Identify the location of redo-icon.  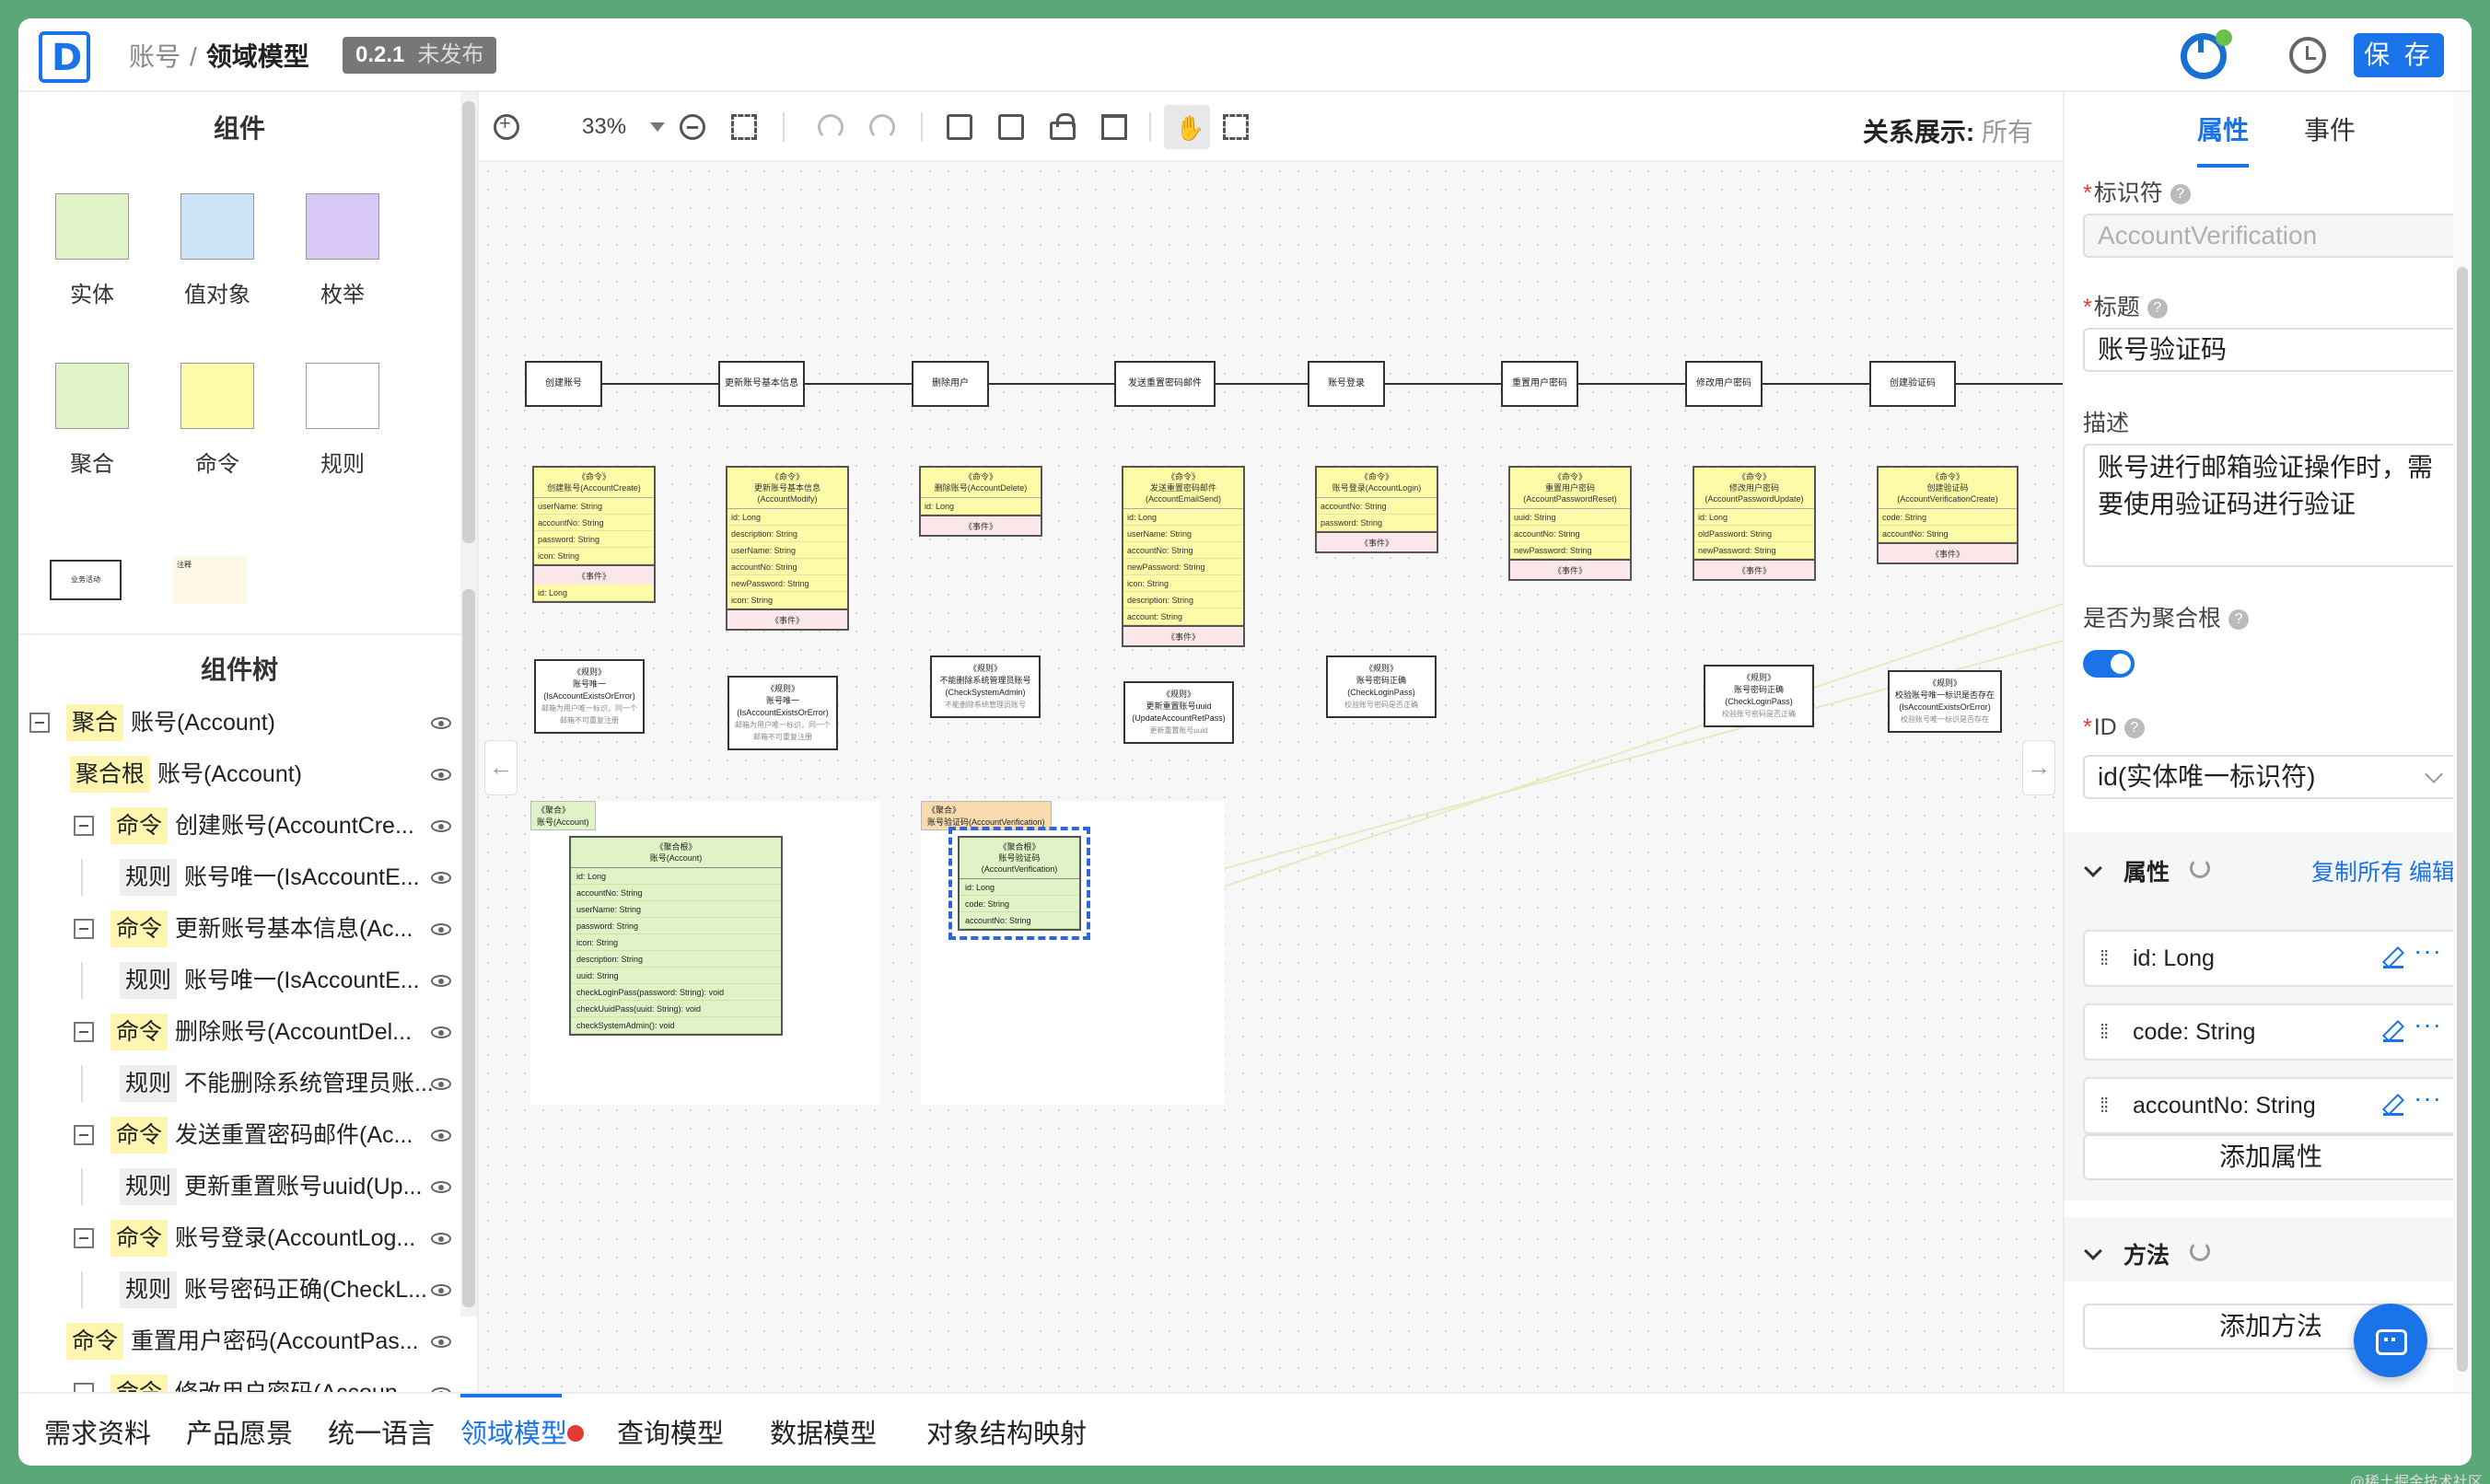
(882, 127).